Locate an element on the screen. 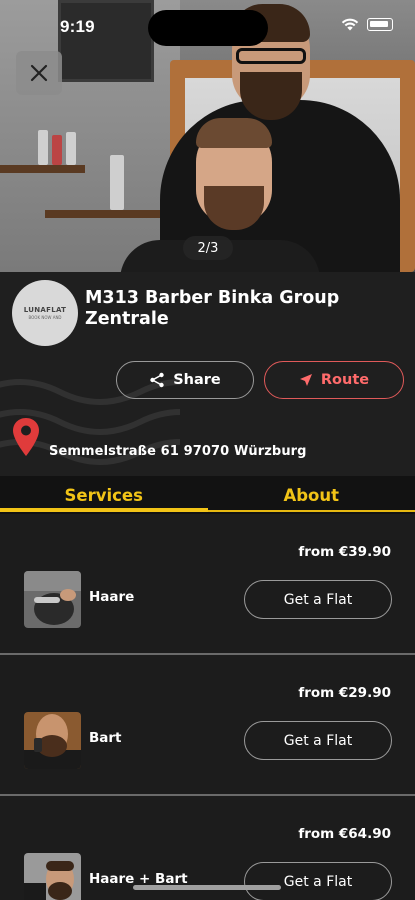 The width and height of the screenshot is (415, 900). haircut-photo is located at coordinates (52, 599).